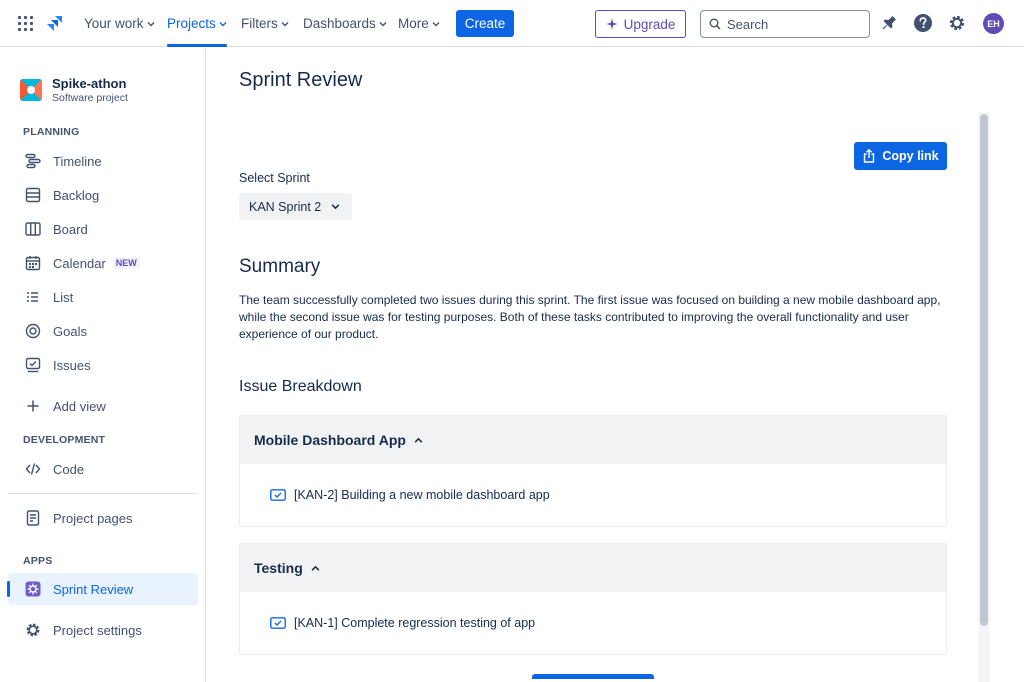  What do you see at coordinates (33, 406) in the screenshot?
I see `plus-icon` at bounding box center [33, 406].